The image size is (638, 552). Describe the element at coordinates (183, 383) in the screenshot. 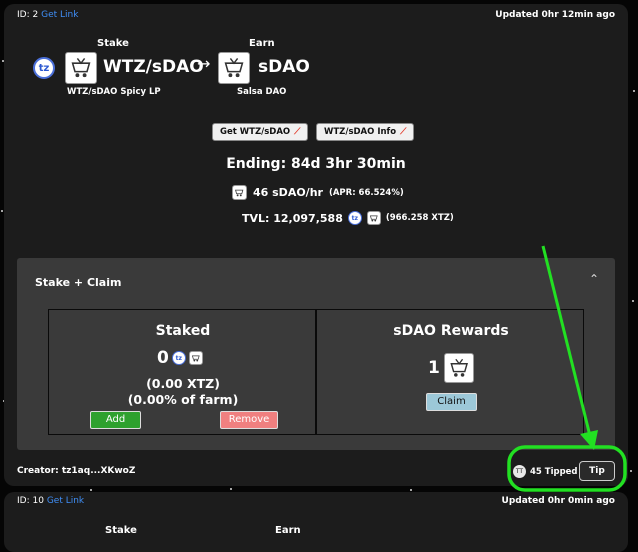

I see `staked-xtz: (0.00 XTZ)` at that location.